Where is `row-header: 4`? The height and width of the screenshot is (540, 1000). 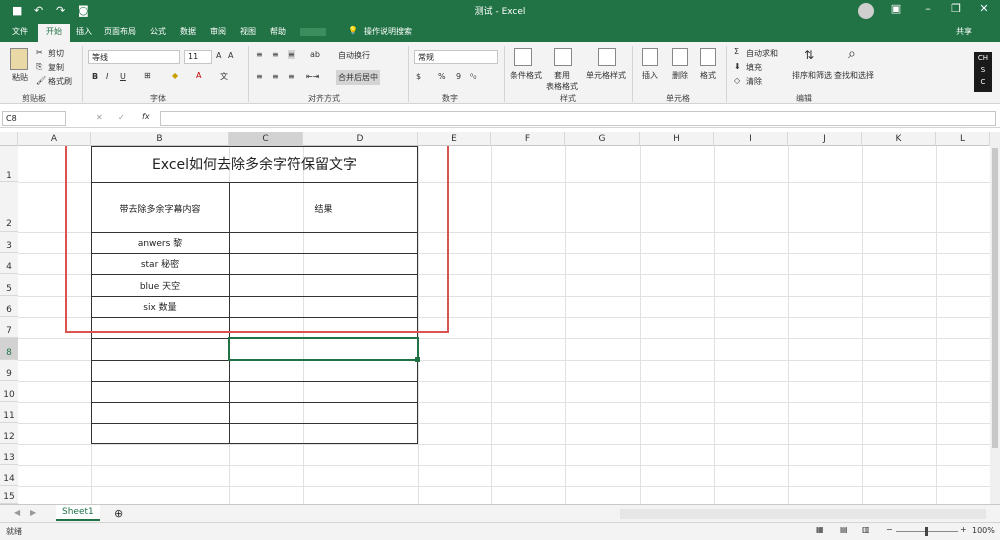
row-header: 4 is located at coordinates (9, 263).